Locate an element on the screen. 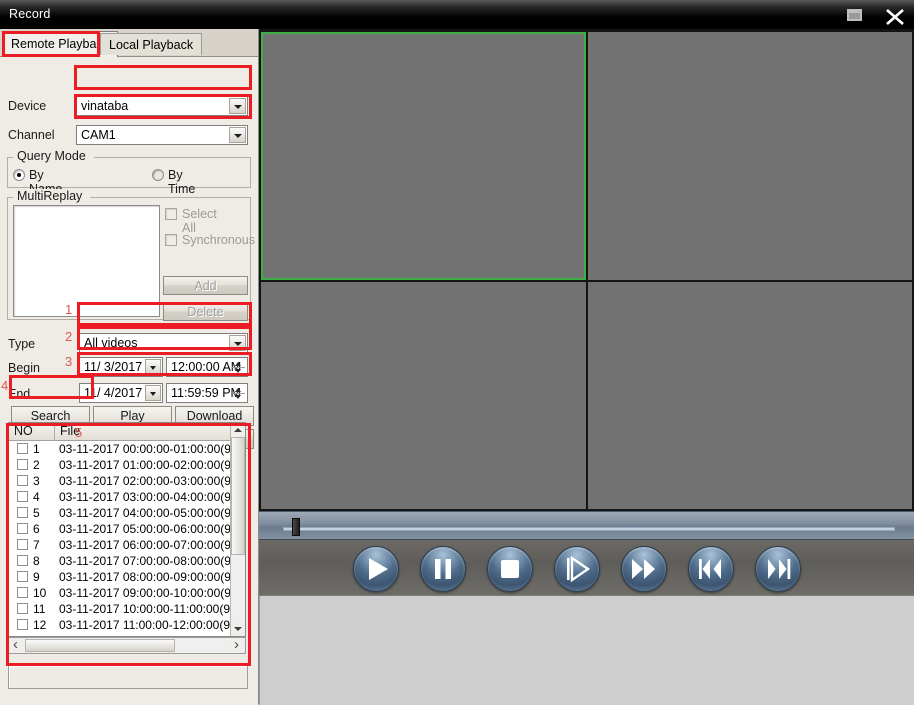  play-button is located at coordinates (376, 569).